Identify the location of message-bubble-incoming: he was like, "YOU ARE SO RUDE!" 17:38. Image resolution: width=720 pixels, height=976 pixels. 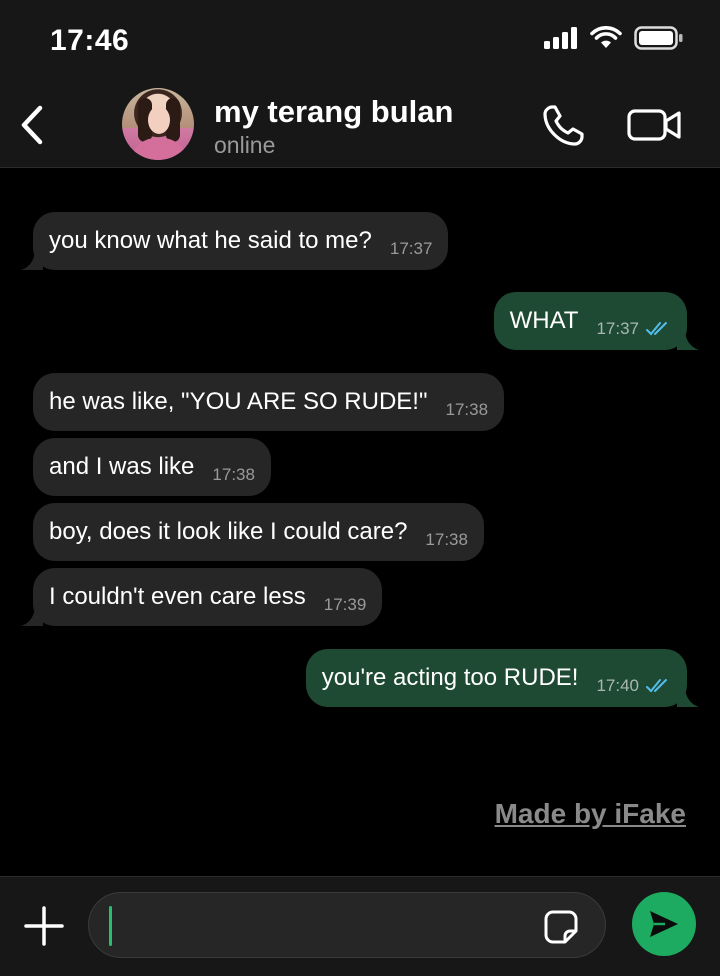
(269, 402).